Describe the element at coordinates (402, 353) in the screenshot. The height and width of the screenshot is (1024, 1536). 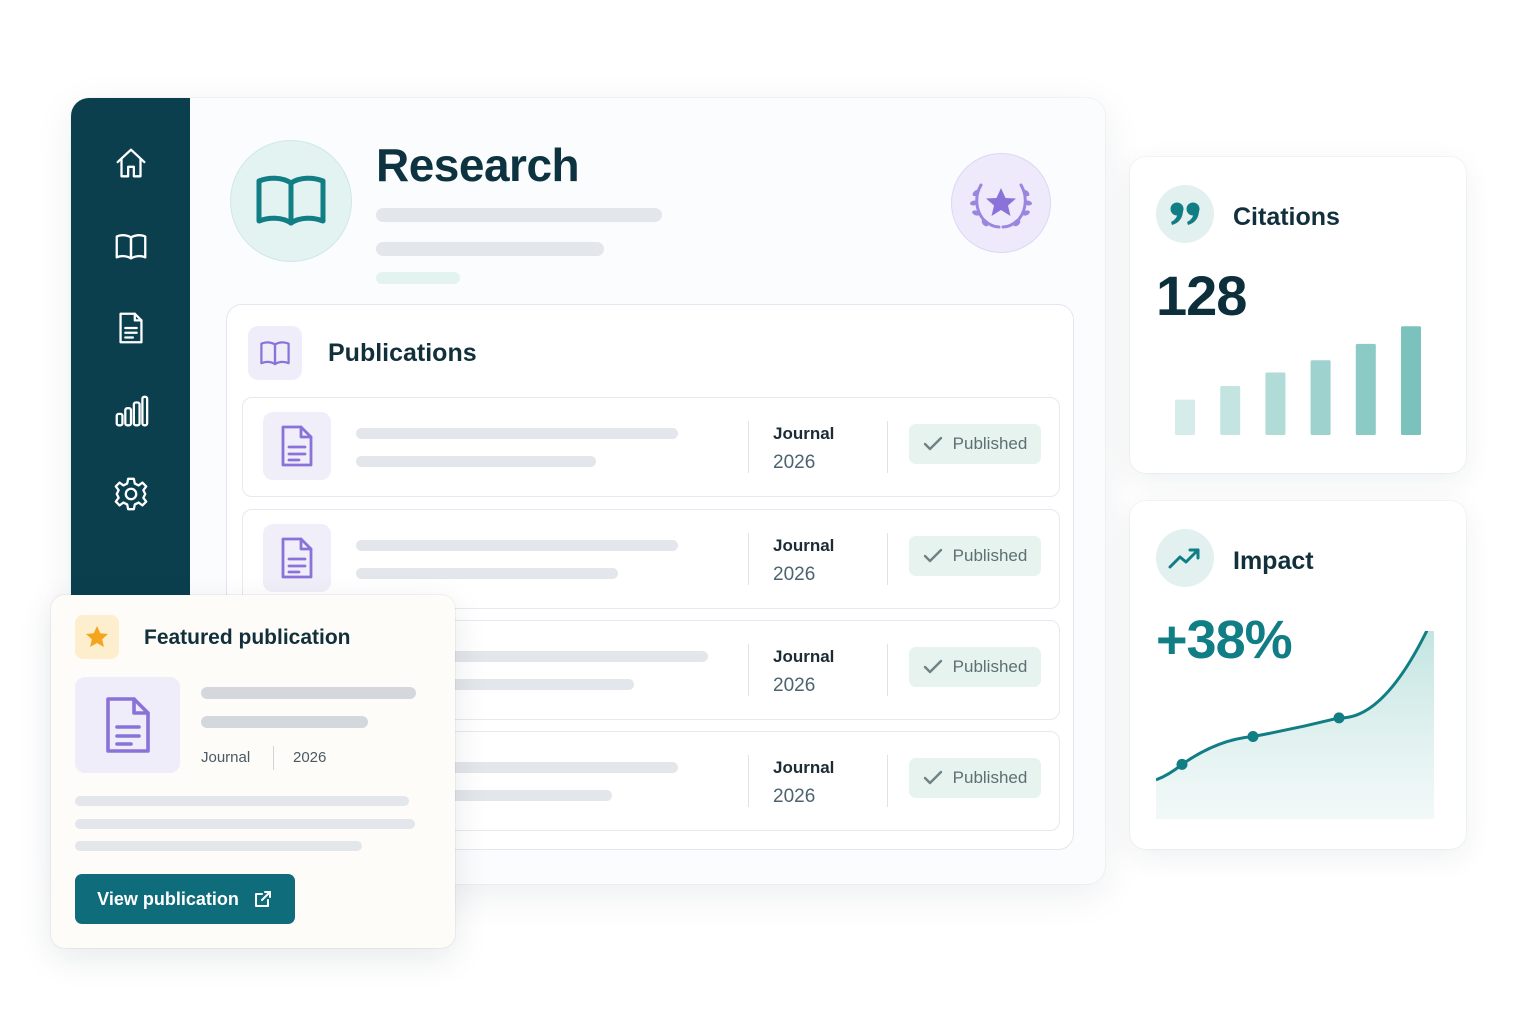
I see `publications-title: Publications` at that location.